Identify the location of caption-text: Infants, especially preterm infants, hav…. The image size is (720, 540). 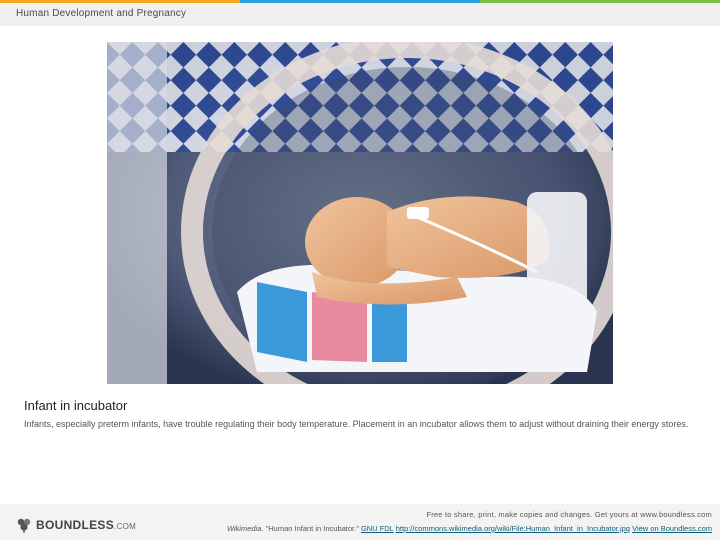
(356, 424).